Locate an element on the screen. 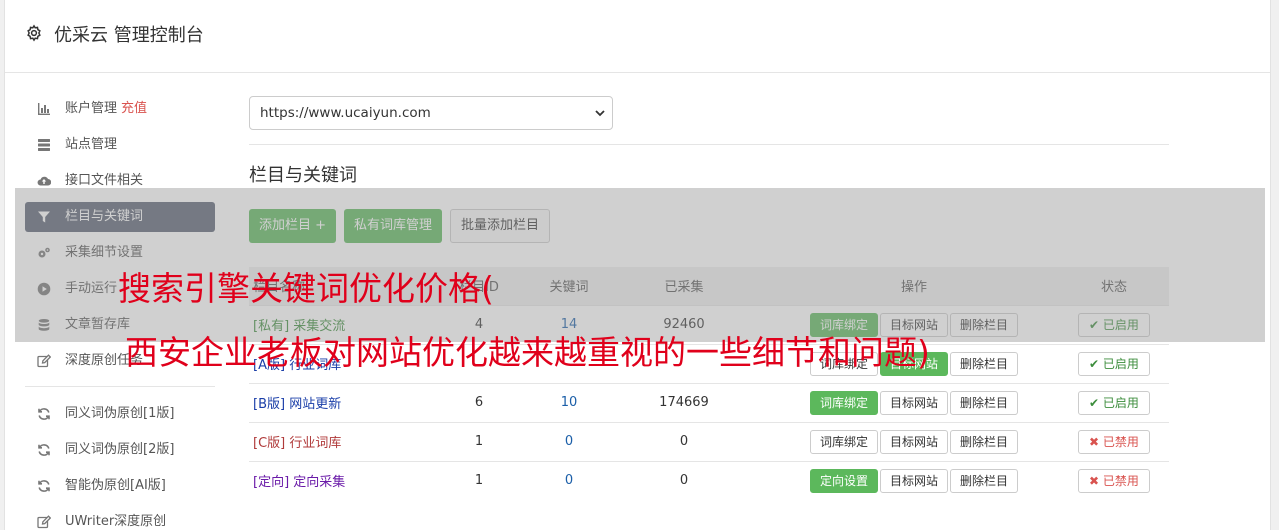  sidebar-item-uwriter: UWriter深度原创 is located at coordinates (120, 518).